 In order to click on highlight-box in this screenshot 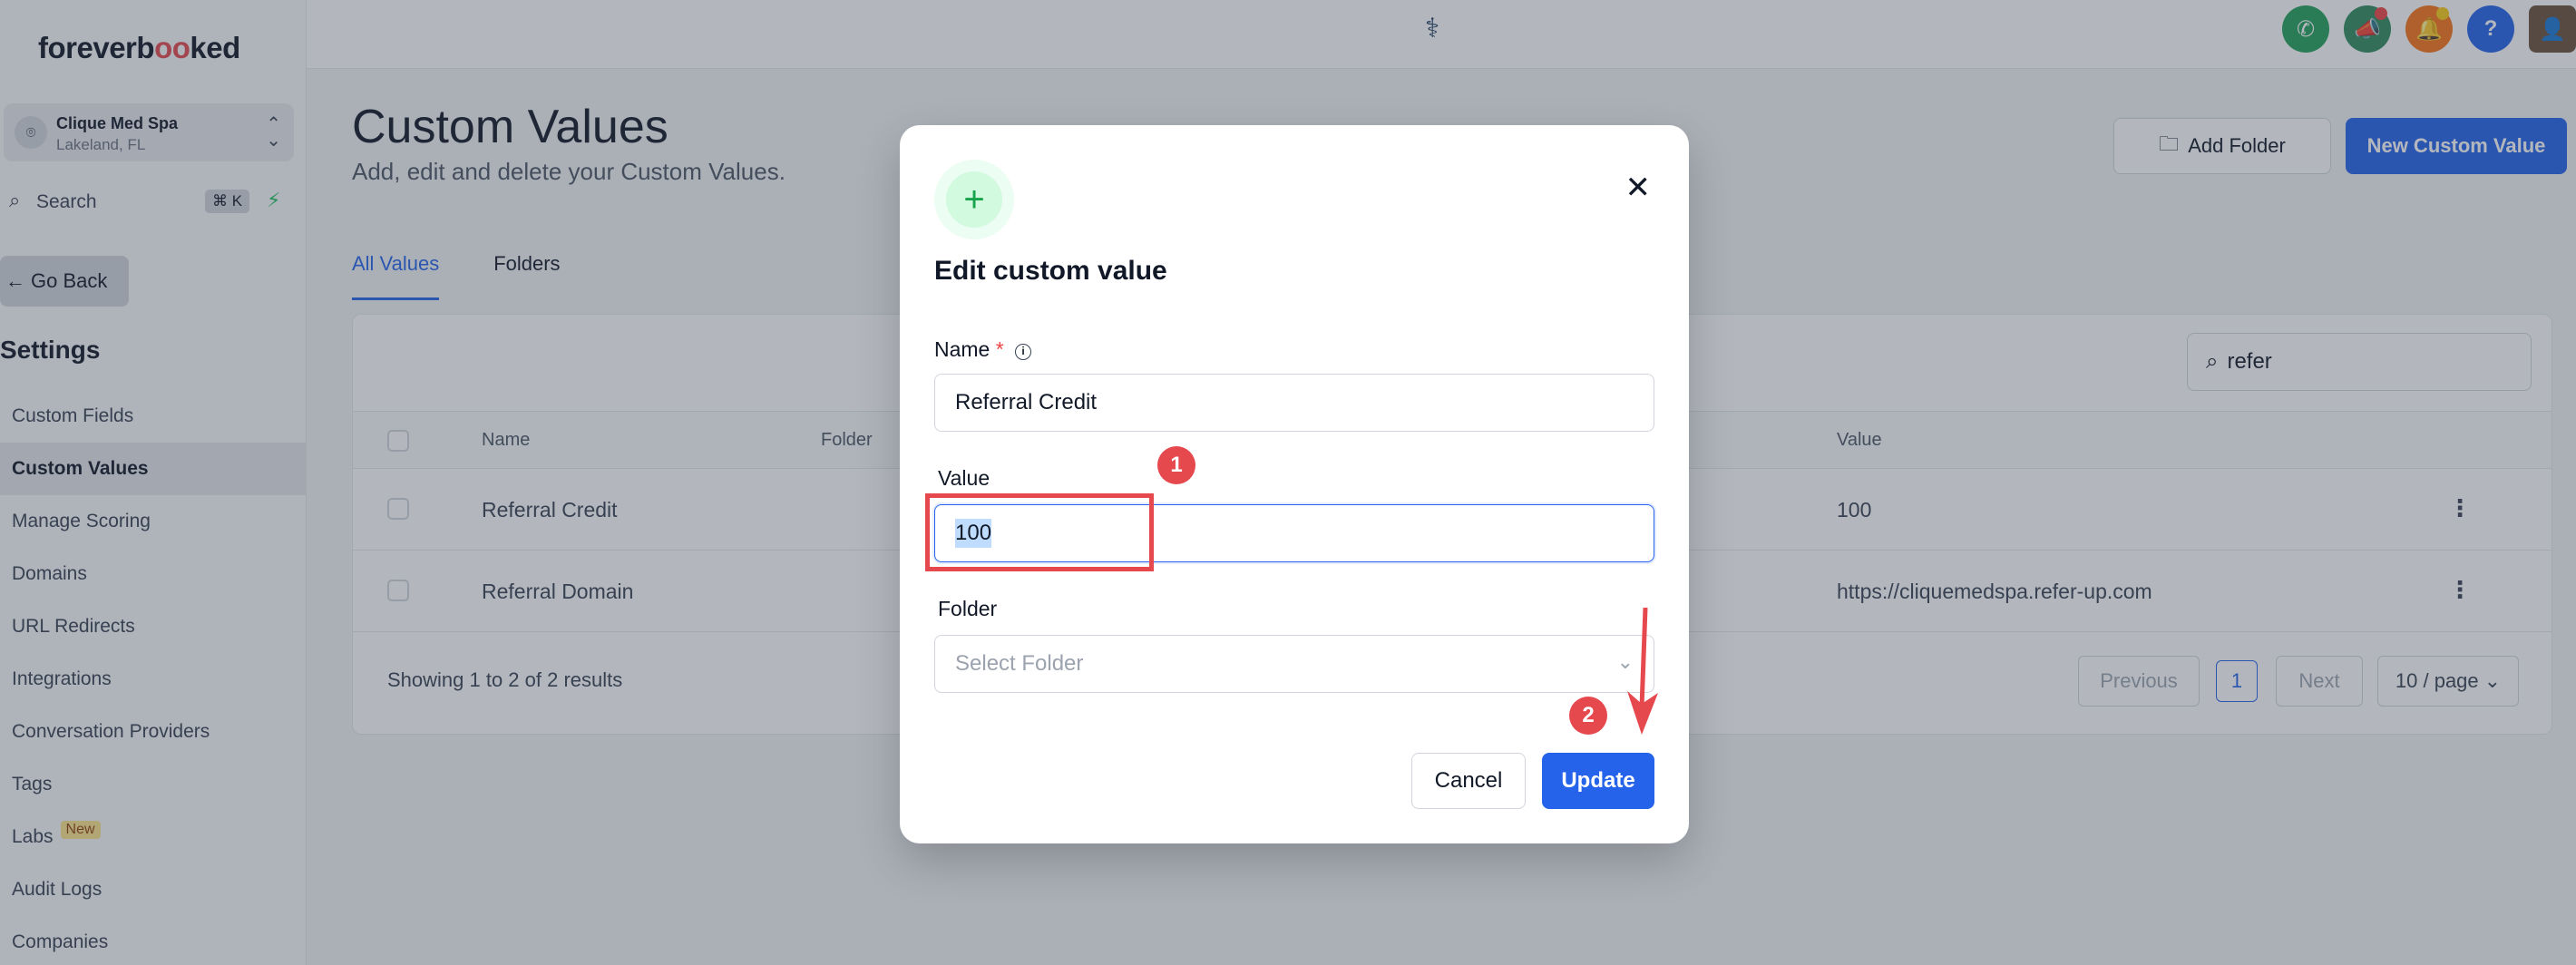, I will do `click(1039, 532)`.